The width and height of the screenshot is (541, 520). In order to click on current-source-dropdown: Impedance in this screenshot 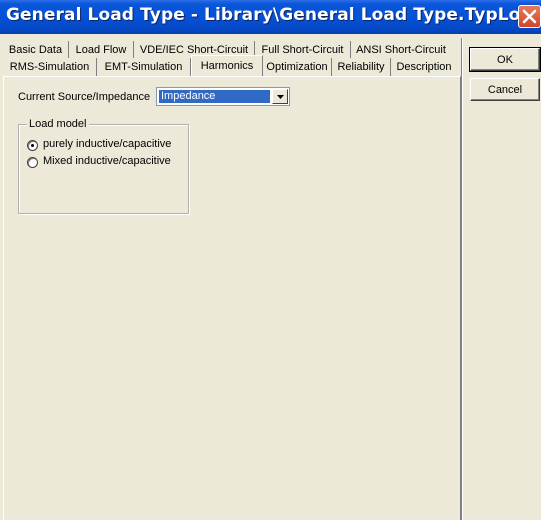, I will do `click(223, 96)`.